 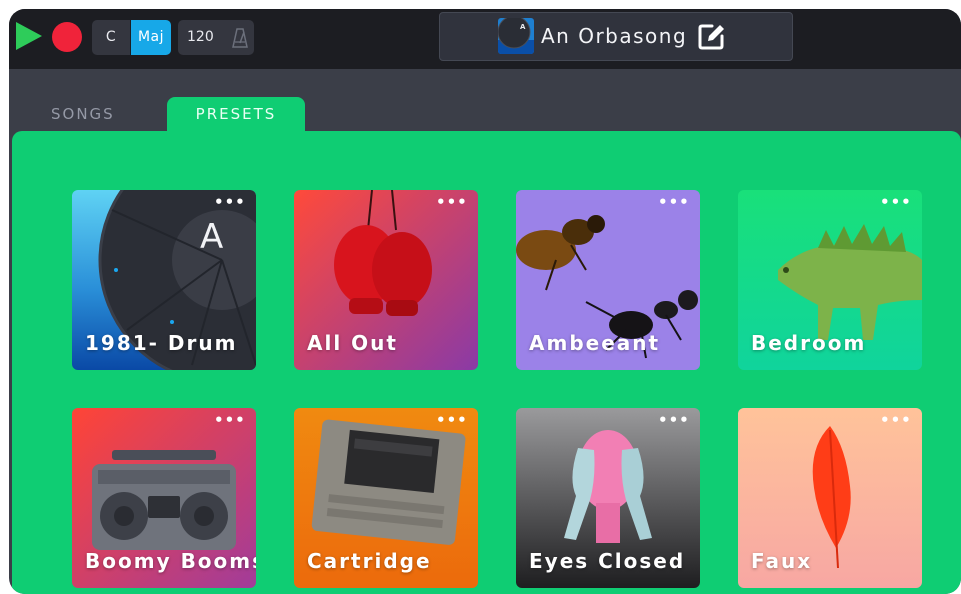 What do you see at coordinates (91, 114) in the screenshot?
I see `tab-songs: SONGS` at bounding box center [91, 114].